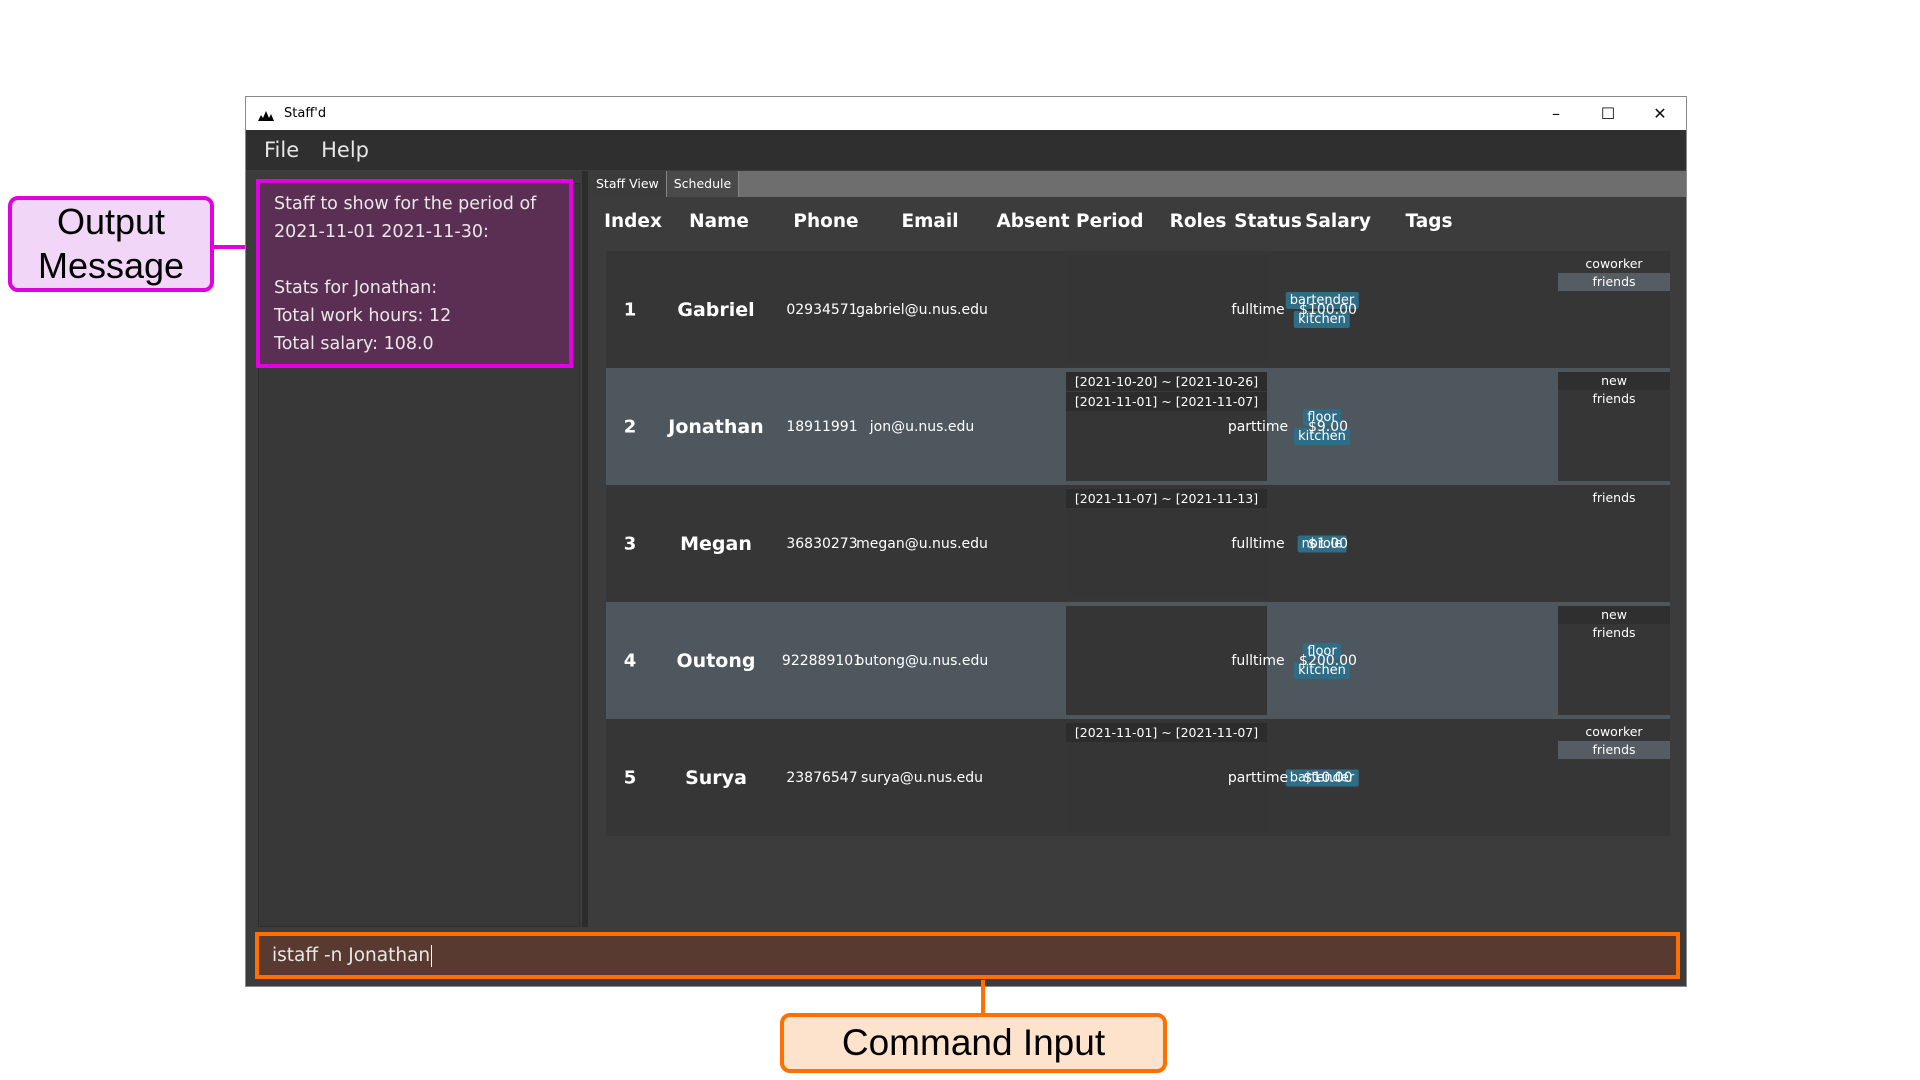  Describe the element at coordinates (267, 114) in the screenshot. I see `app-icon` at that location.